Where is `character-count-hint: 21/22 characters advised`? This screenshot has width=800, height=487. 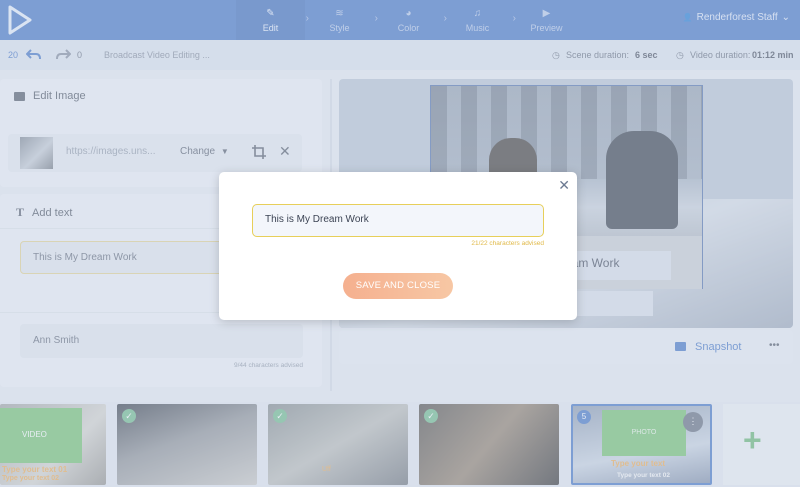 character-count-hint: 21/22 characters advised is located at coordinates (507, 243).